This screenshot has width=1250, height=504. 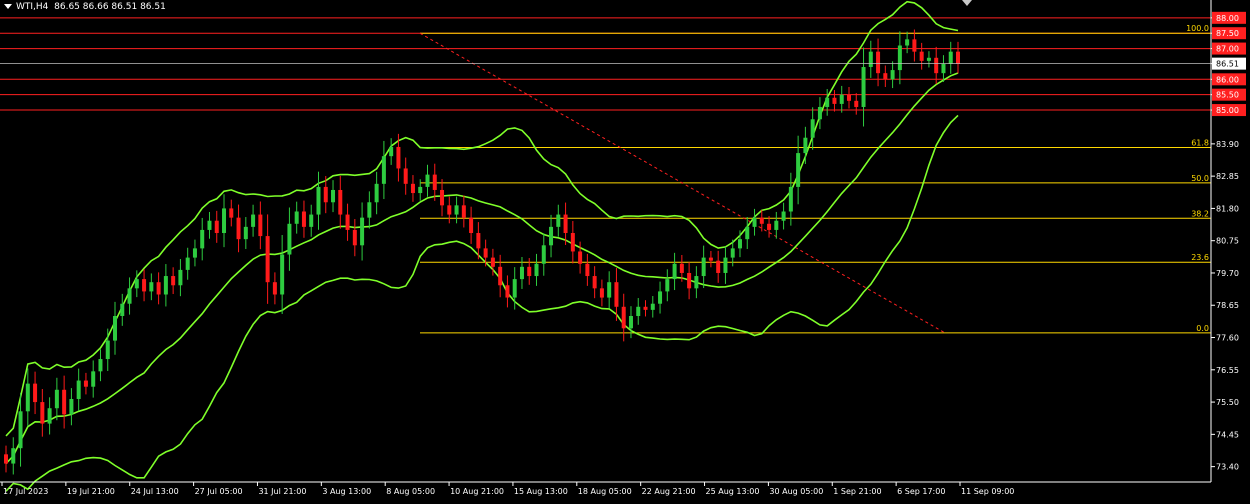 I want to click on y-tick-label: 74.45, so click(x=1227, y=434).